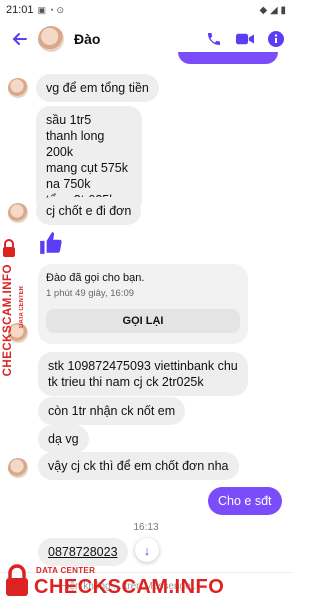  Describe the element at coordinates (63, 439) in the screenshot. I see `message-bubble: dạ vg` at that location.